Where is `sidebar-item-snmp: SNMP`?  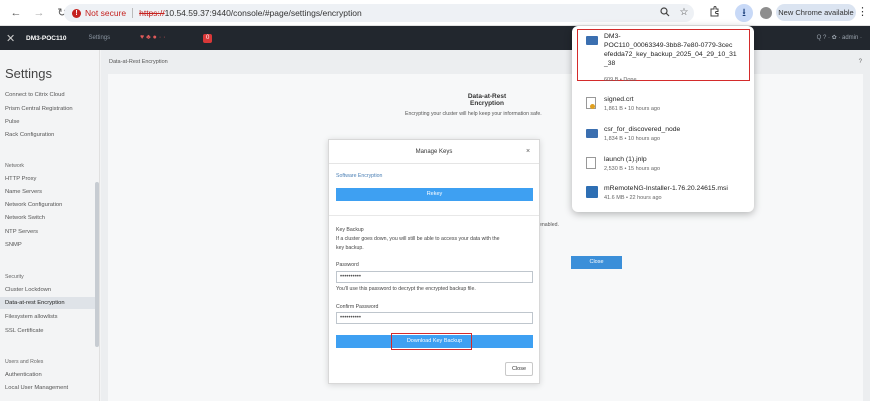
sidebar-item-snmp: SNMP is located at coordinates (13, 245).